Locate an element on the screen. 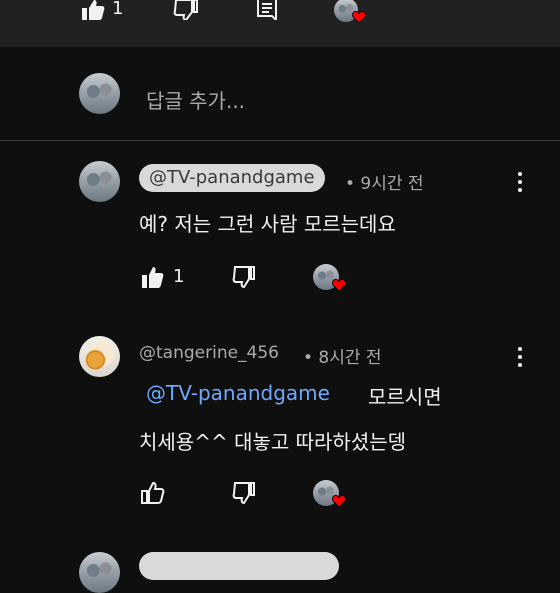 This screenshot has width=560, height=593. comment-text-line2: 치세용^^ 대놓고 따라하셨는뎅 is located at coordinates (273, 442).